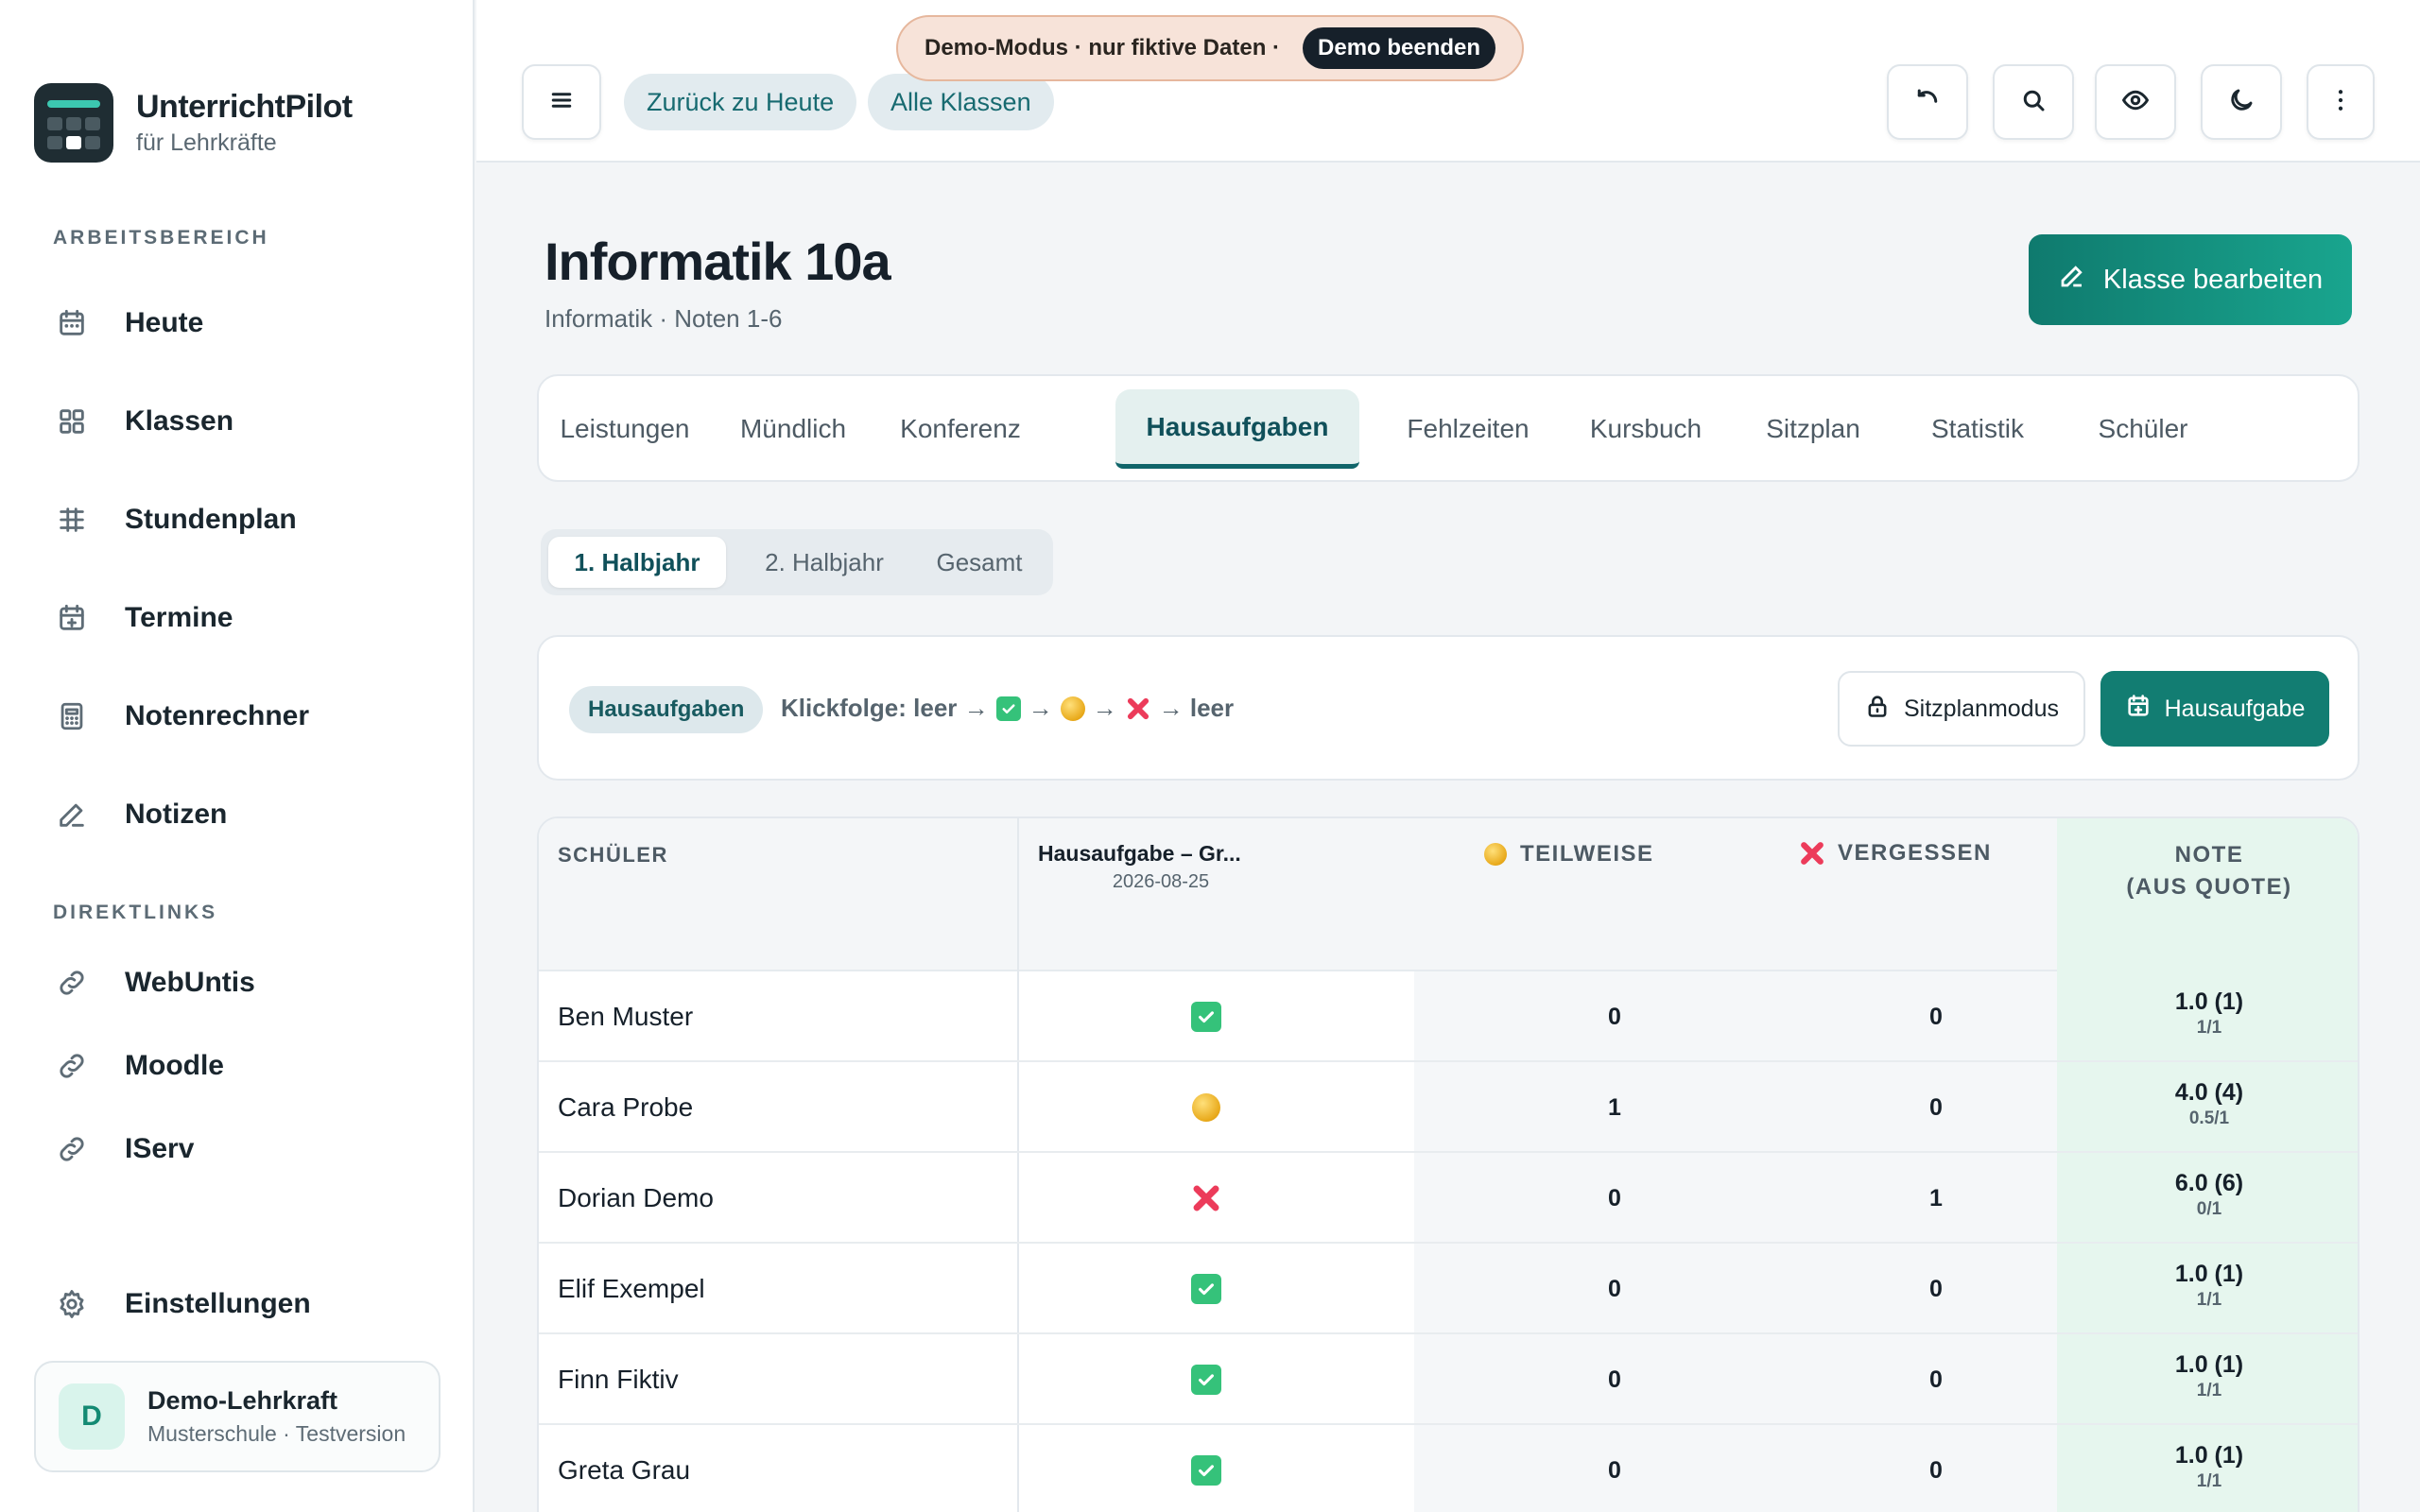 The height and width of the screenshot is (1512, 2420). I want to click on sidebar-link-webuntis: WebUntis, so click(154, 982).